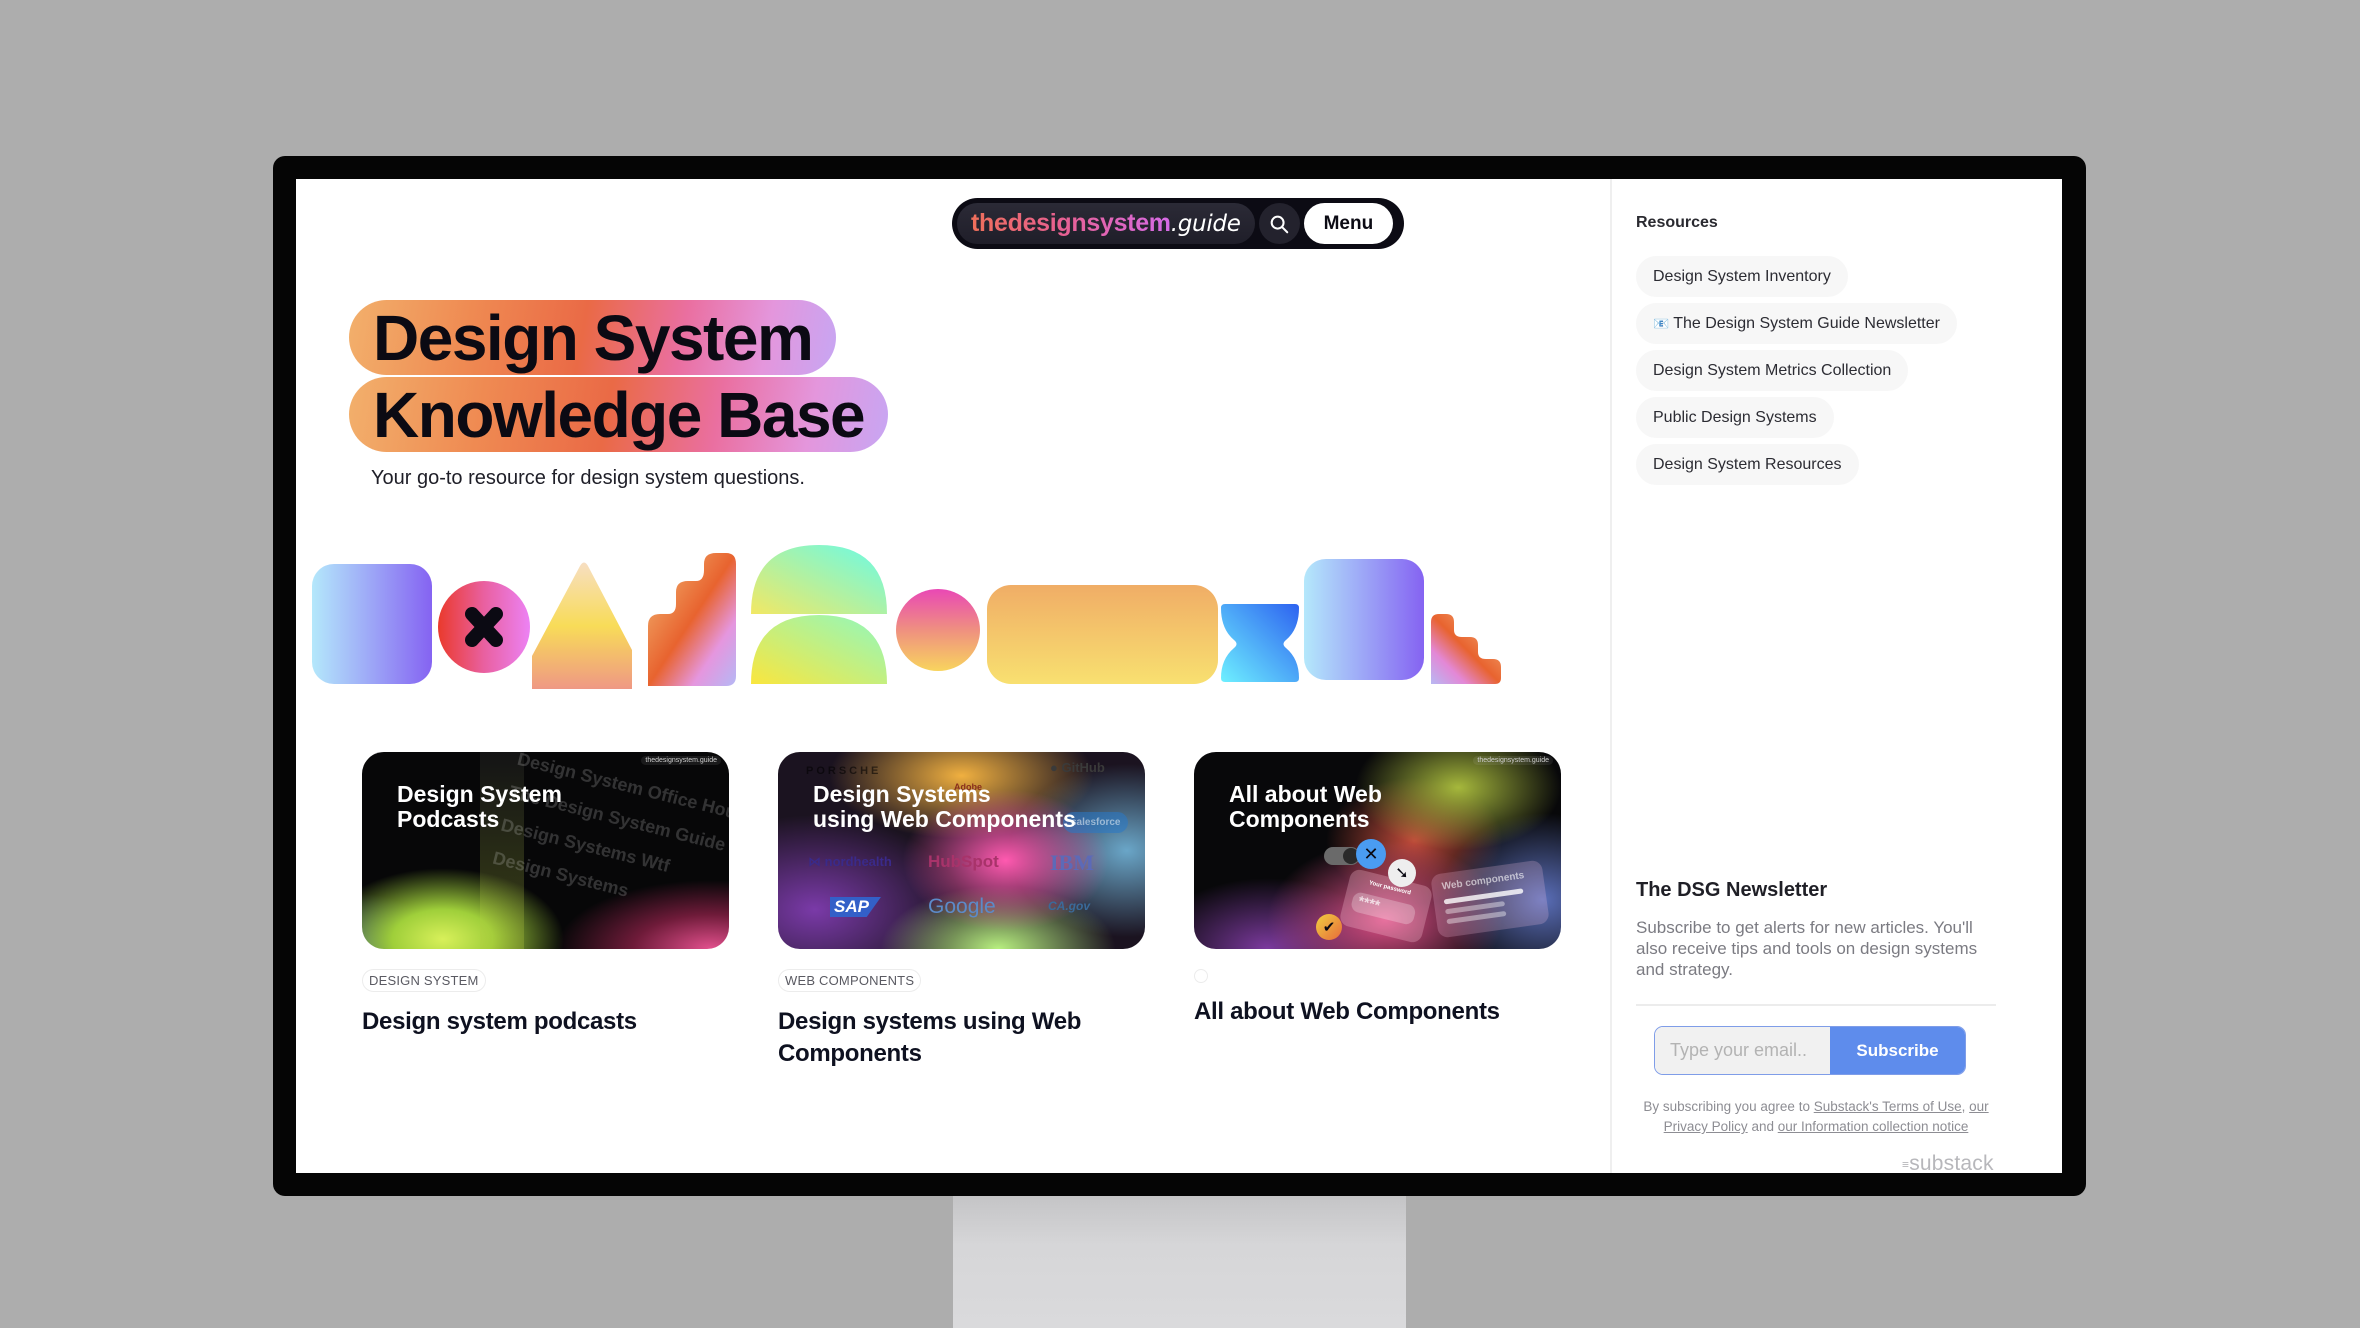 The image size is (2360, 1328). I want to click on web-components-panel-illustration: Web components, so click(1490, 899).